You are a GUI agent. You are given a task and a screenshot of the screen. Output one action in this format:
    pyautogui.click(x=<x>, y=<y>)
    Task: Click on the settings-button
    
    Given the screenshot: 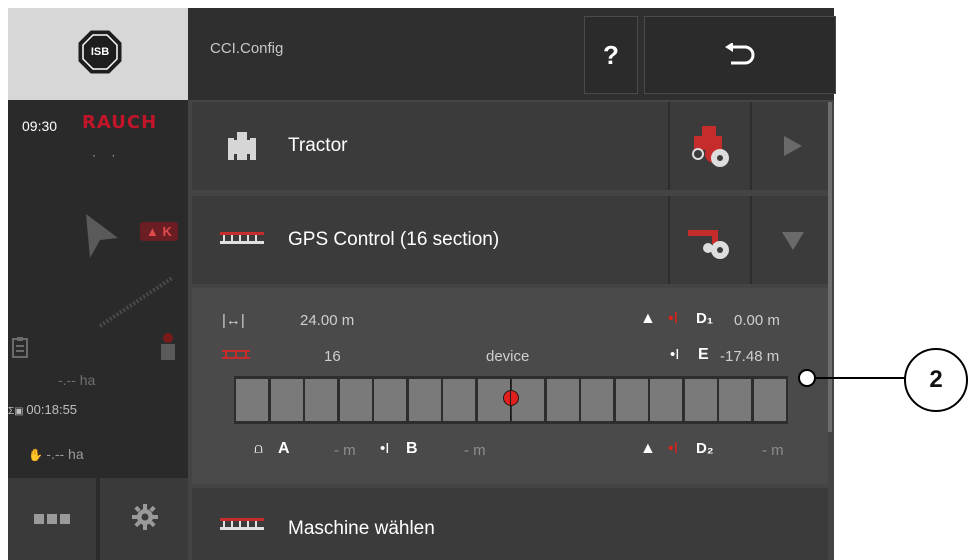 What is the action you would take?
    pyautogui.click(x=144, y=519)
    